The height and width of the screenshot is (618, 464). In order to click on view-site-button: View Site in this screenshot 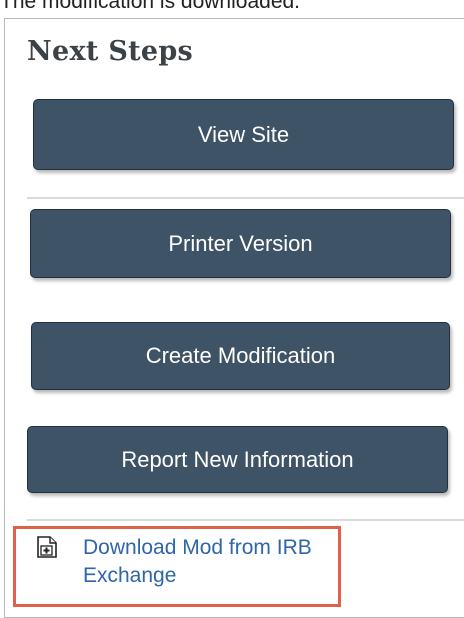, I will do `click(243, 134)`.